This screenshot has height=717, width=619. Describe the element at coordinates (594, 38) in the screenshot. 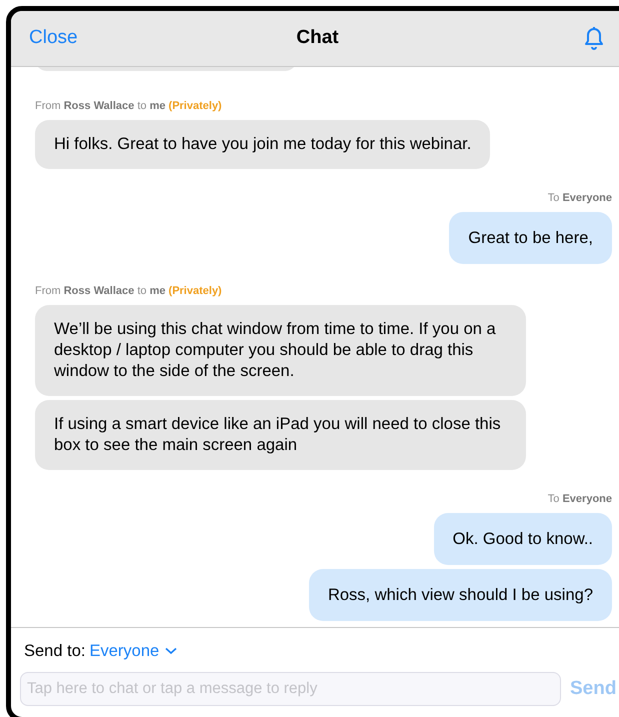

I see `bell-icon` at that location.